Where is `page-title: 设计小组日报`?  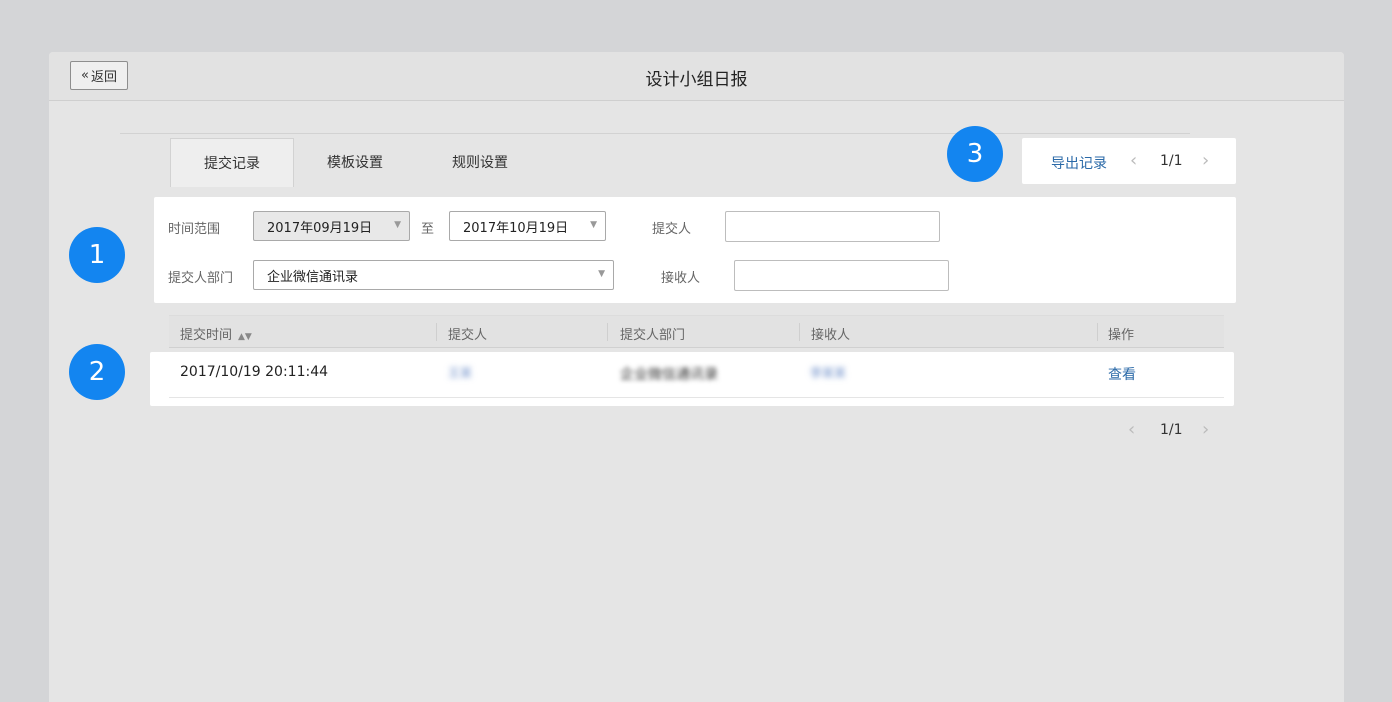 page-title: 设计小组日报 is located at coordinates (696, 80).